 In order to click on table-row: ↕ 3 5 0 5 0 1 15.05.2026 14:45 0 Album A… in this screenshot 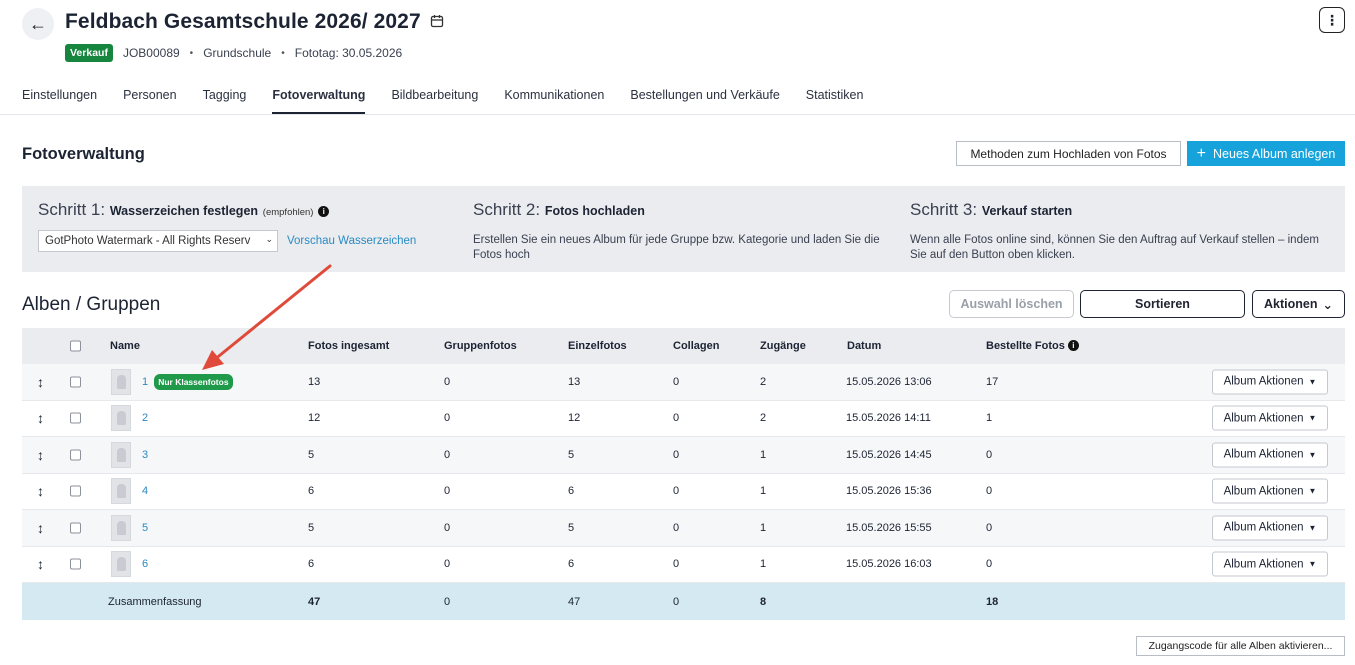, I will do `click(683, 455)`.